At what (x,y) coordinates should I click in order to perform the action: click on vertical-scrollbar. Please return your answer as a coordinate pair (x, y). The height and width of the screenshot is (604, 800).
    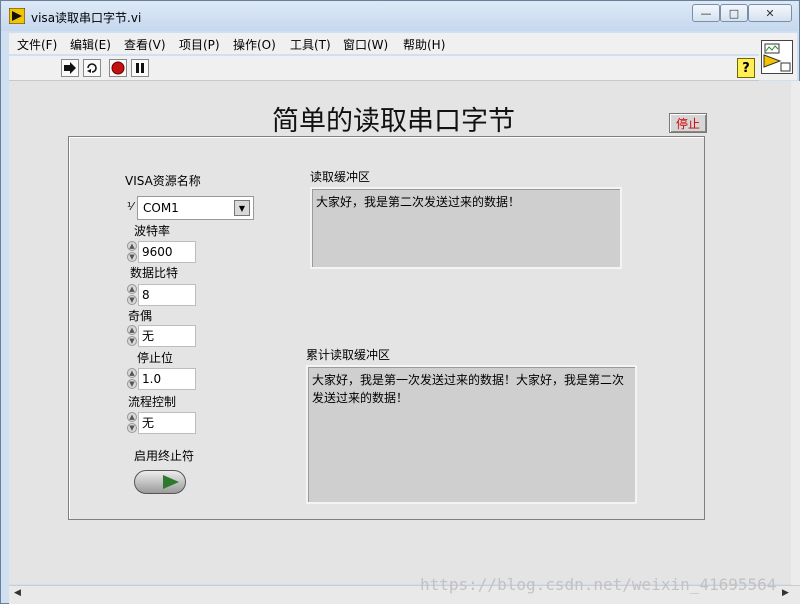
    Looking at the image, I should click on (795, 333).